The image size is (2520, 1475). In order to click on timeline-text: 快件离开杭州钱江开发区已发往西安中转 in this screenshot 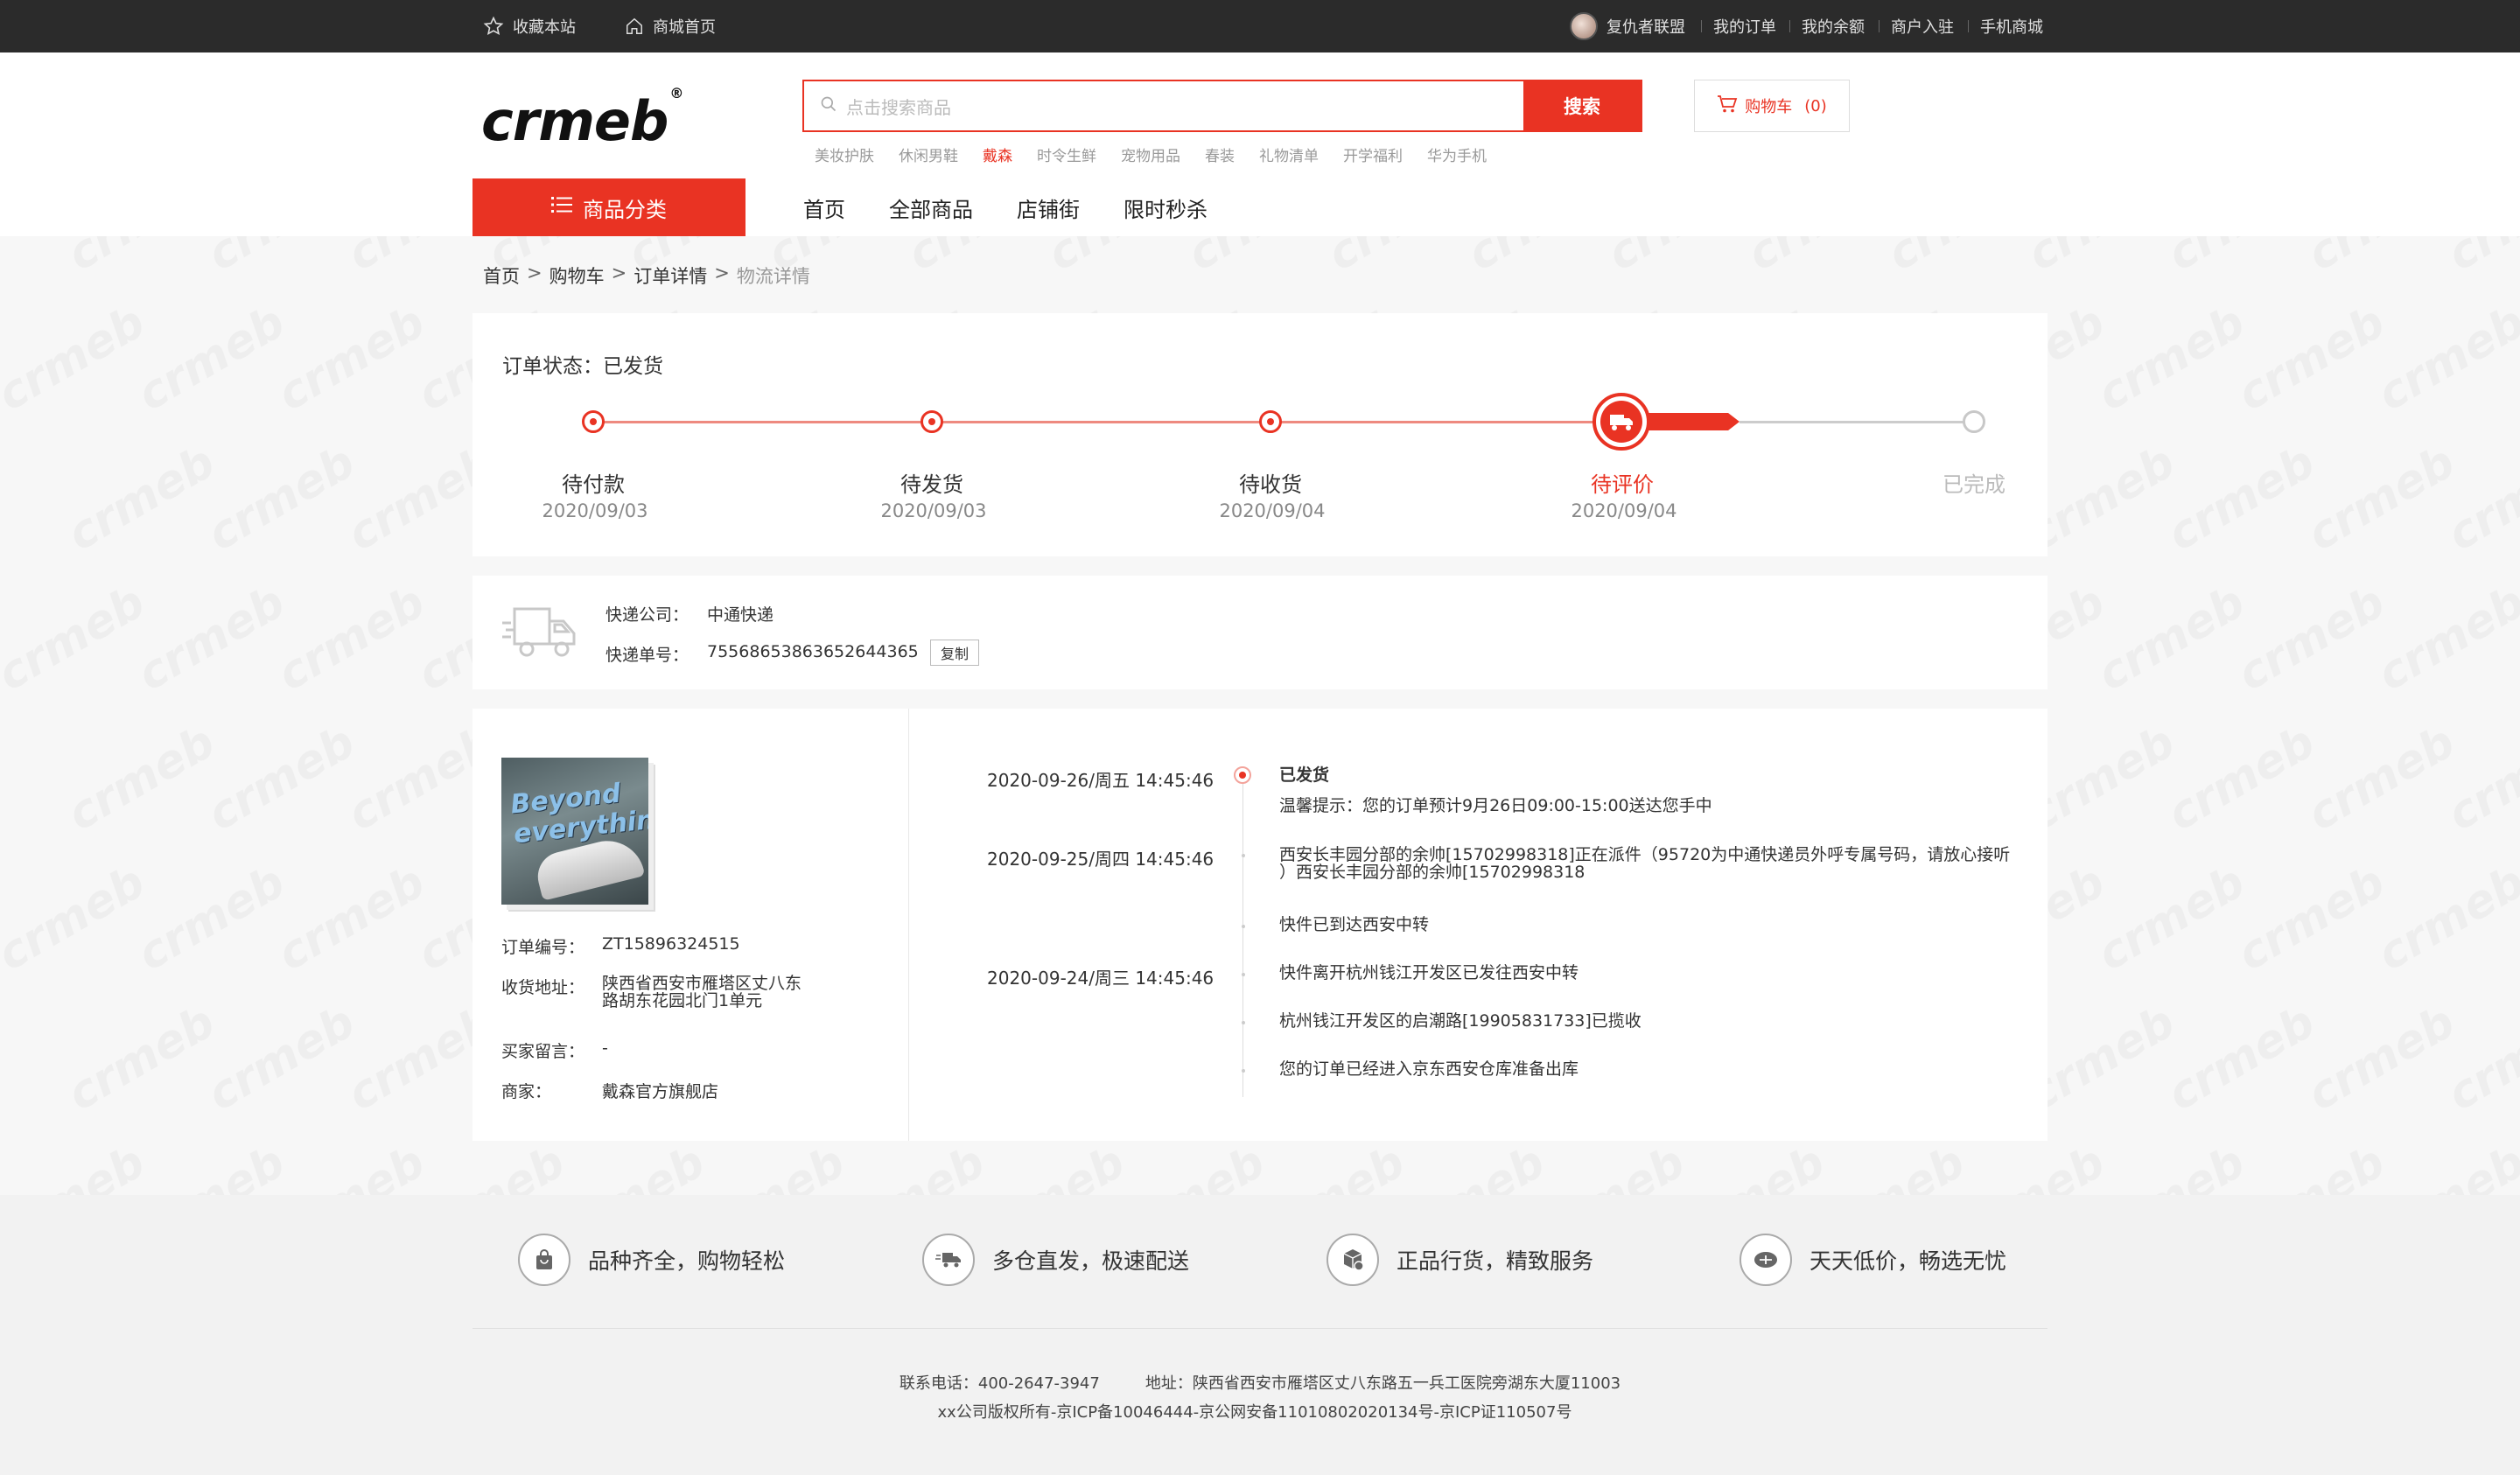, I will do `click(1429, 972)`.